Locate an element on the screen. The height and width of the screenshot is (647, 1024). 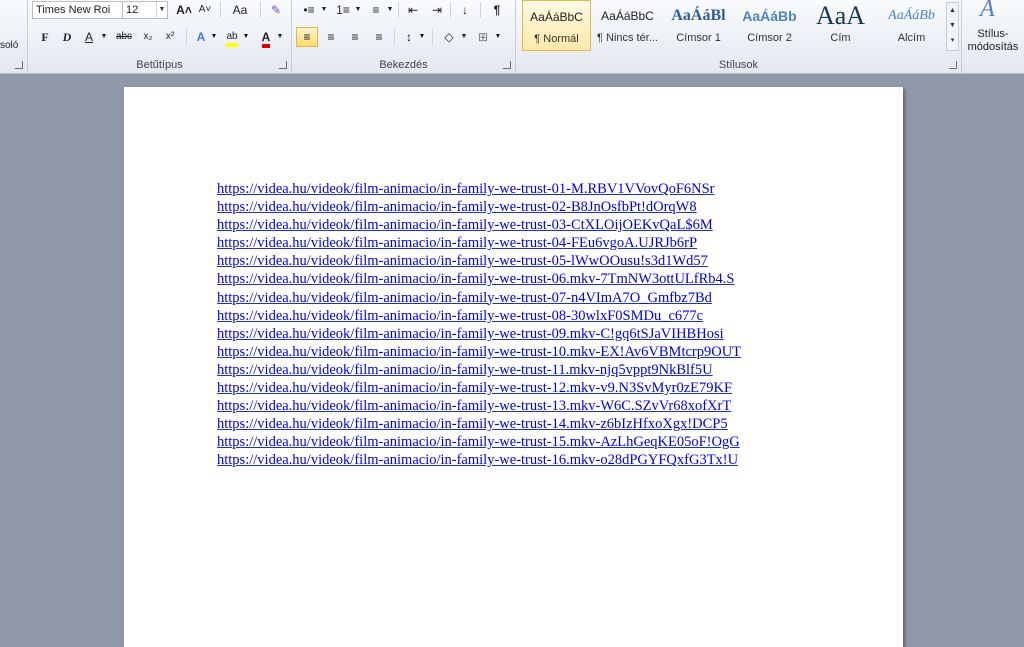
bold-button: F is located at coordinates (45, 37).